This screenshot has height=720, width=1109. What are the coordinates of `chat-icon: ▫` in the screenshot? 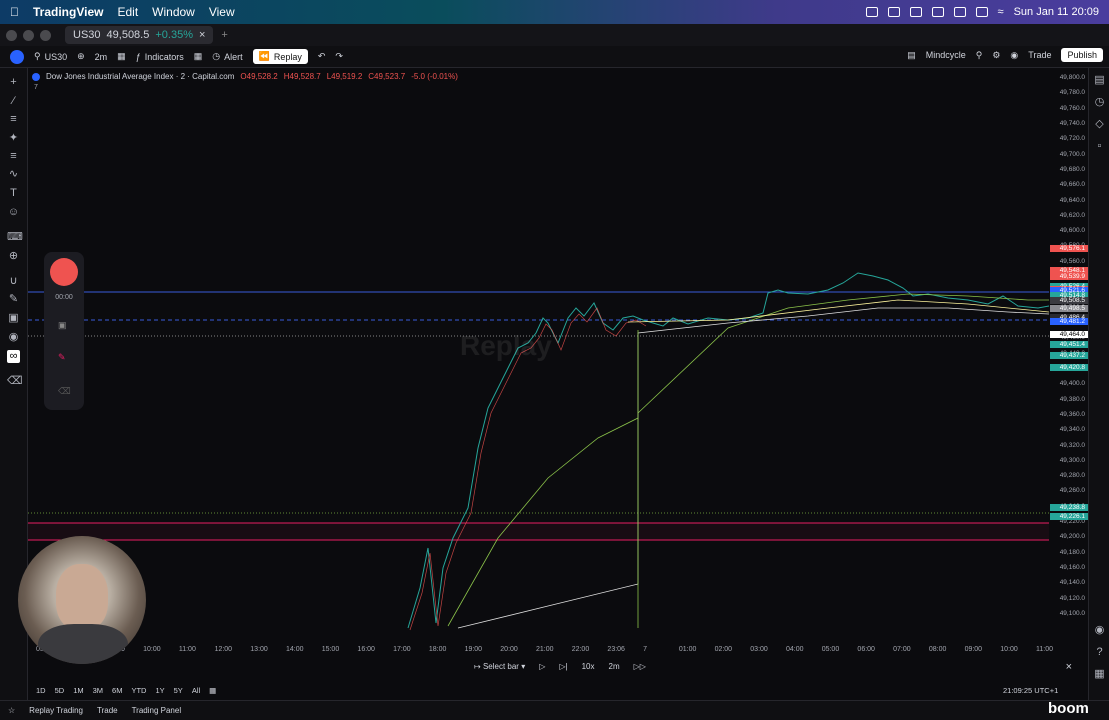 It's located at (1099, 146).